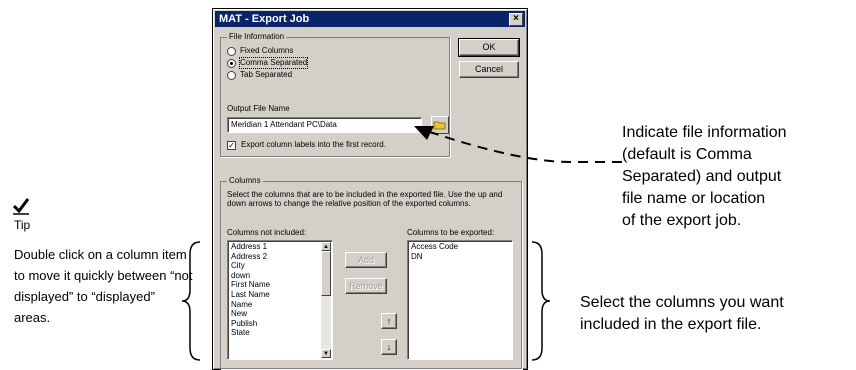  Describe the element at coordinates (245, 181) in the screenshot. I see `columns-legend: Columns` at that location.